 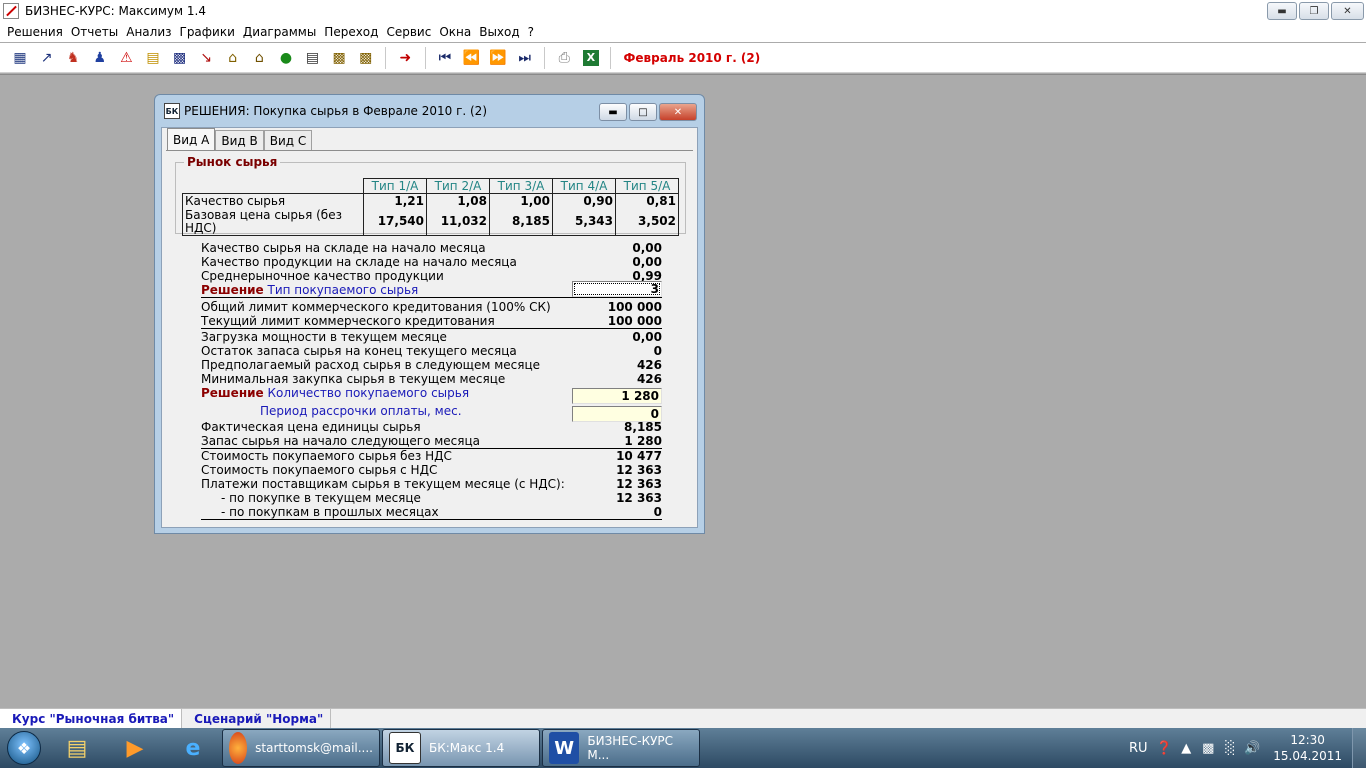 I want to click on tab-view-a: Вид А, so click(x=191, y=139).